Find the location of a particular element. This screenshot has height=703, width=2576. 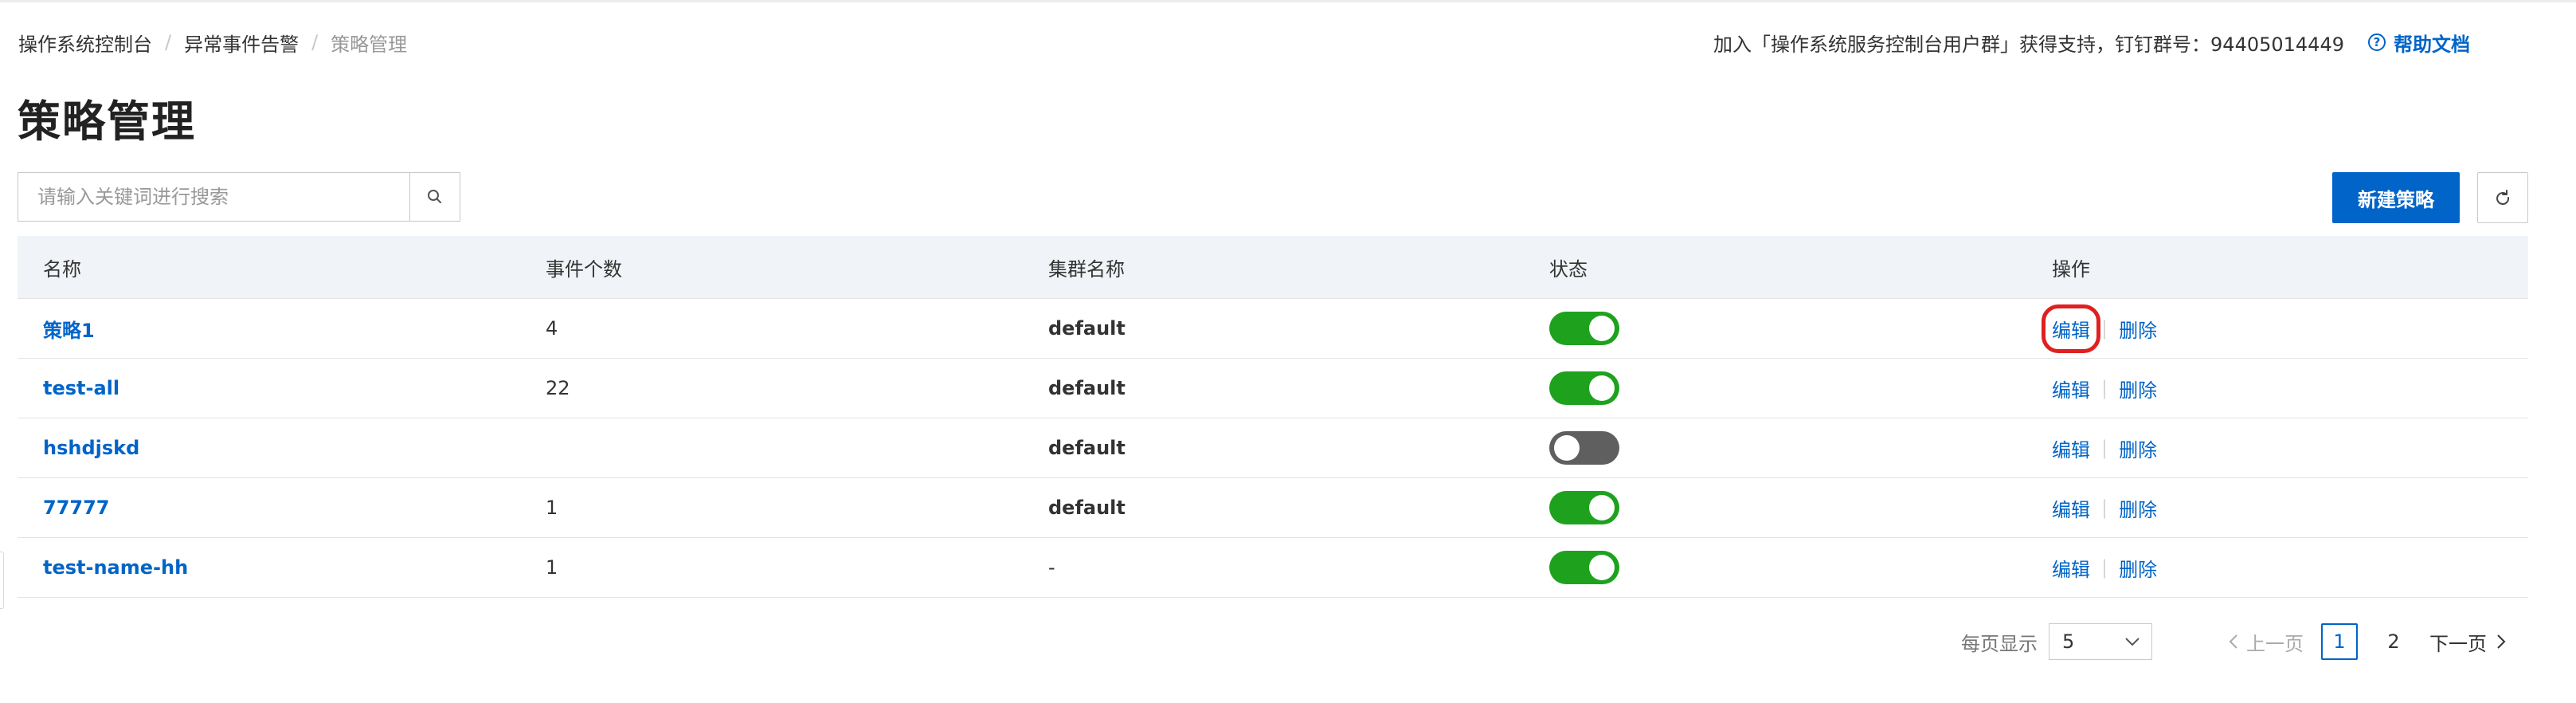

column-header-cluster: 集群名称 is located at coordinates (1086, 269).